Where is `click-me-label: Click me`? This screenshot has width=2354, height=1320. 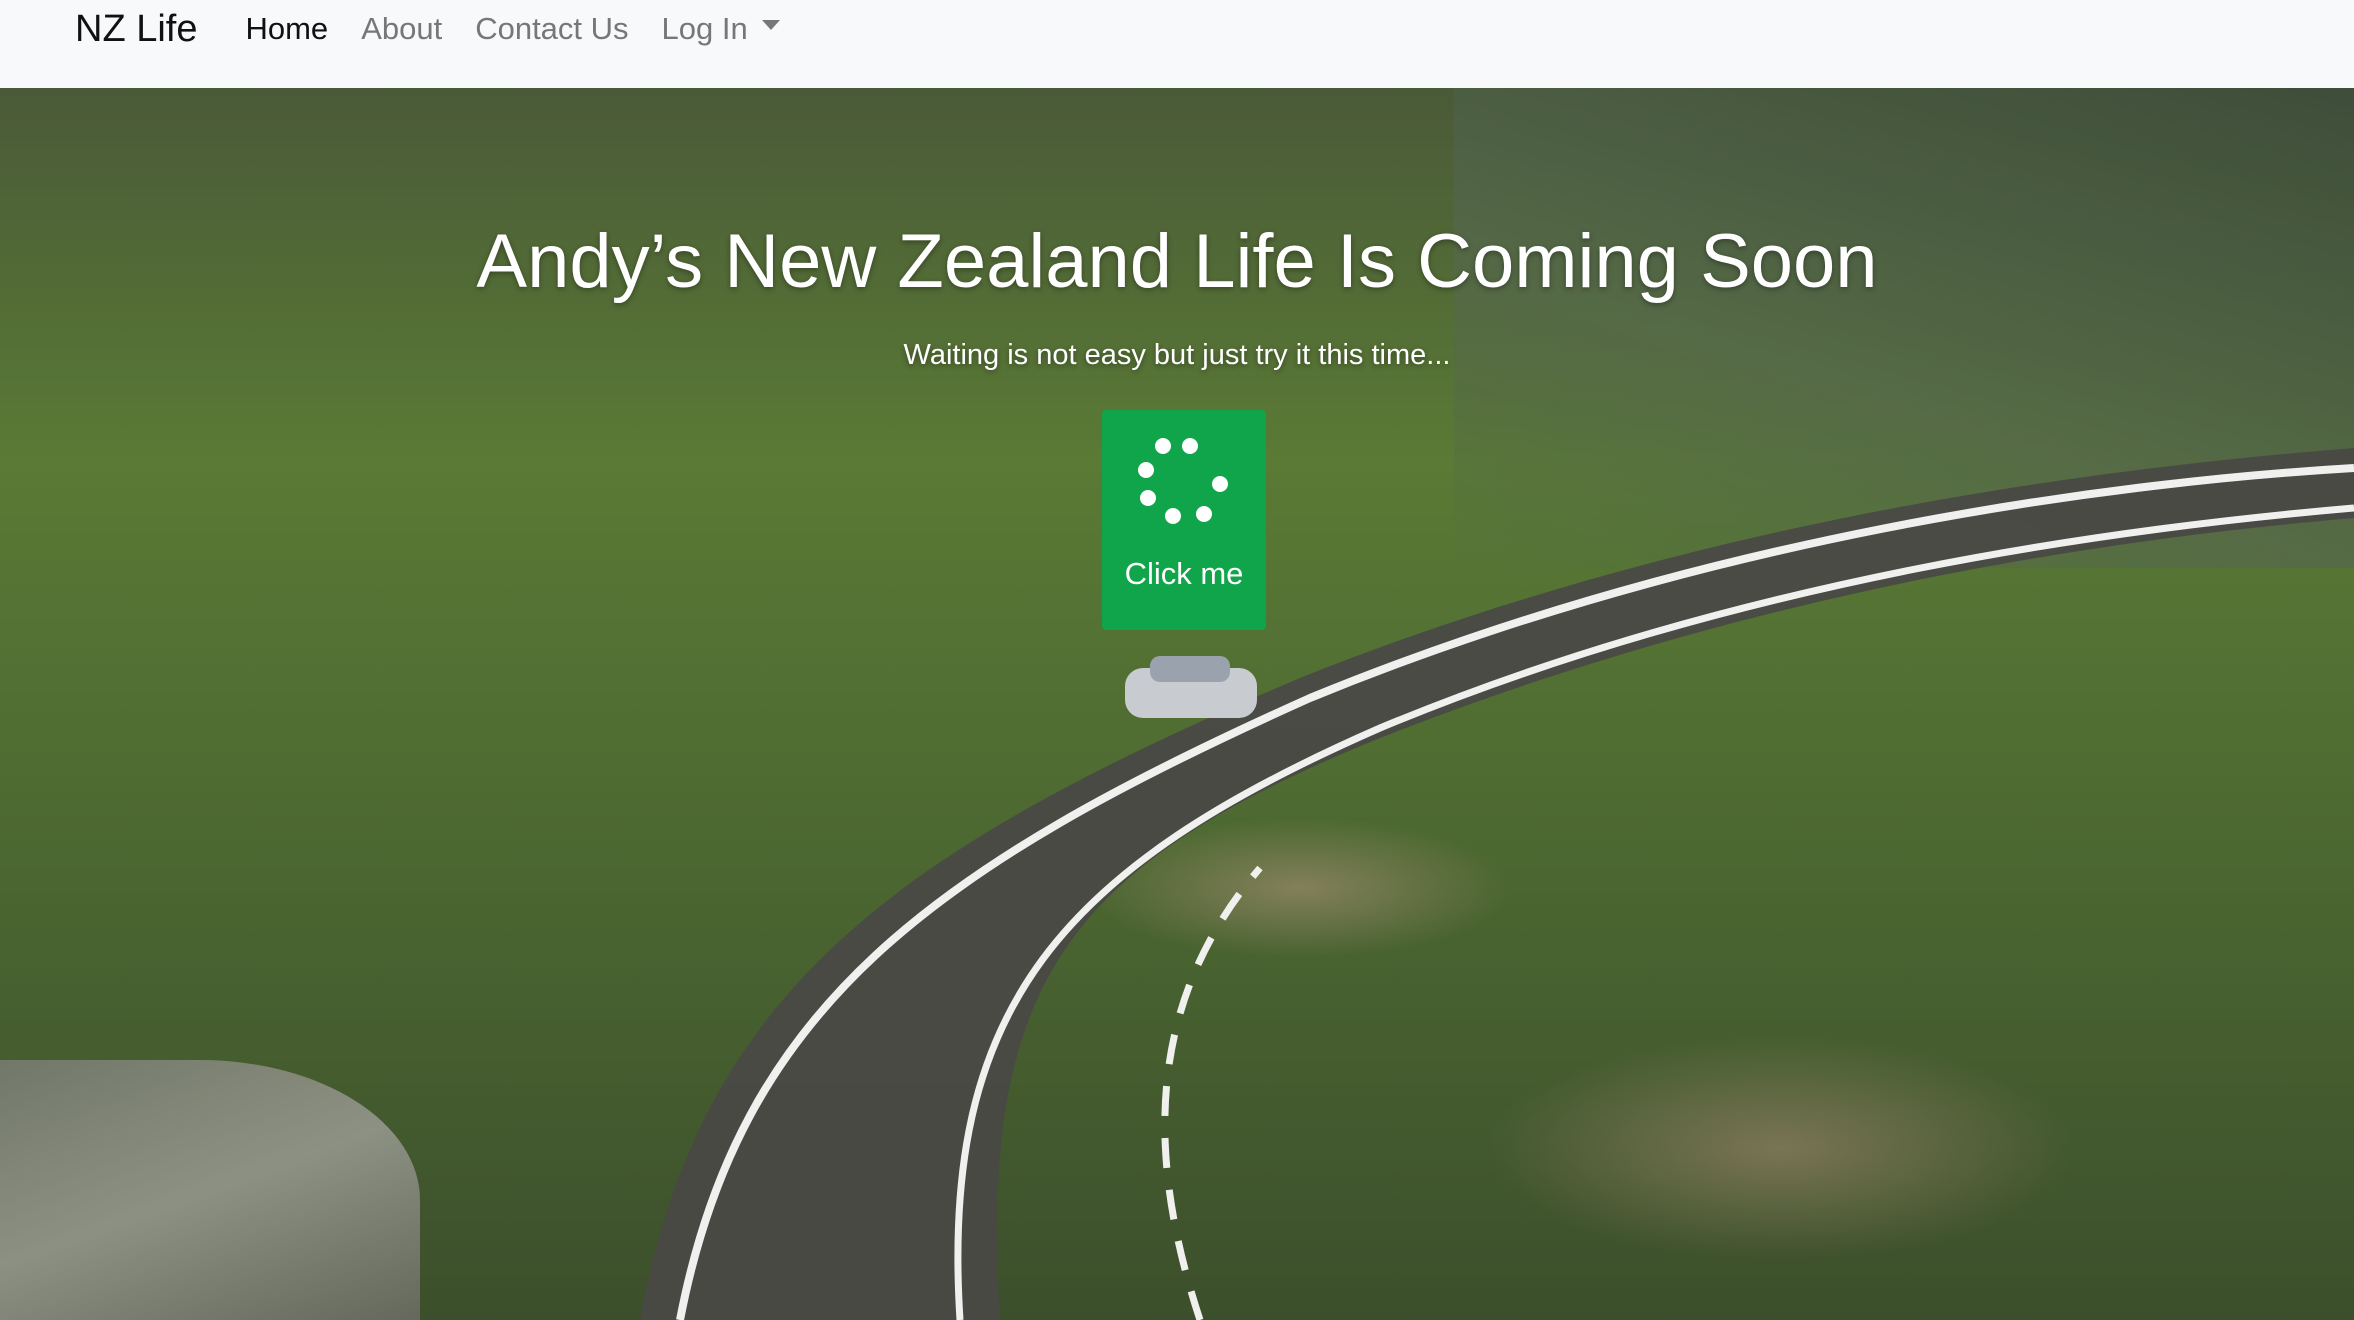
click-me-label: Click me is located at coordinates (1184, 573).